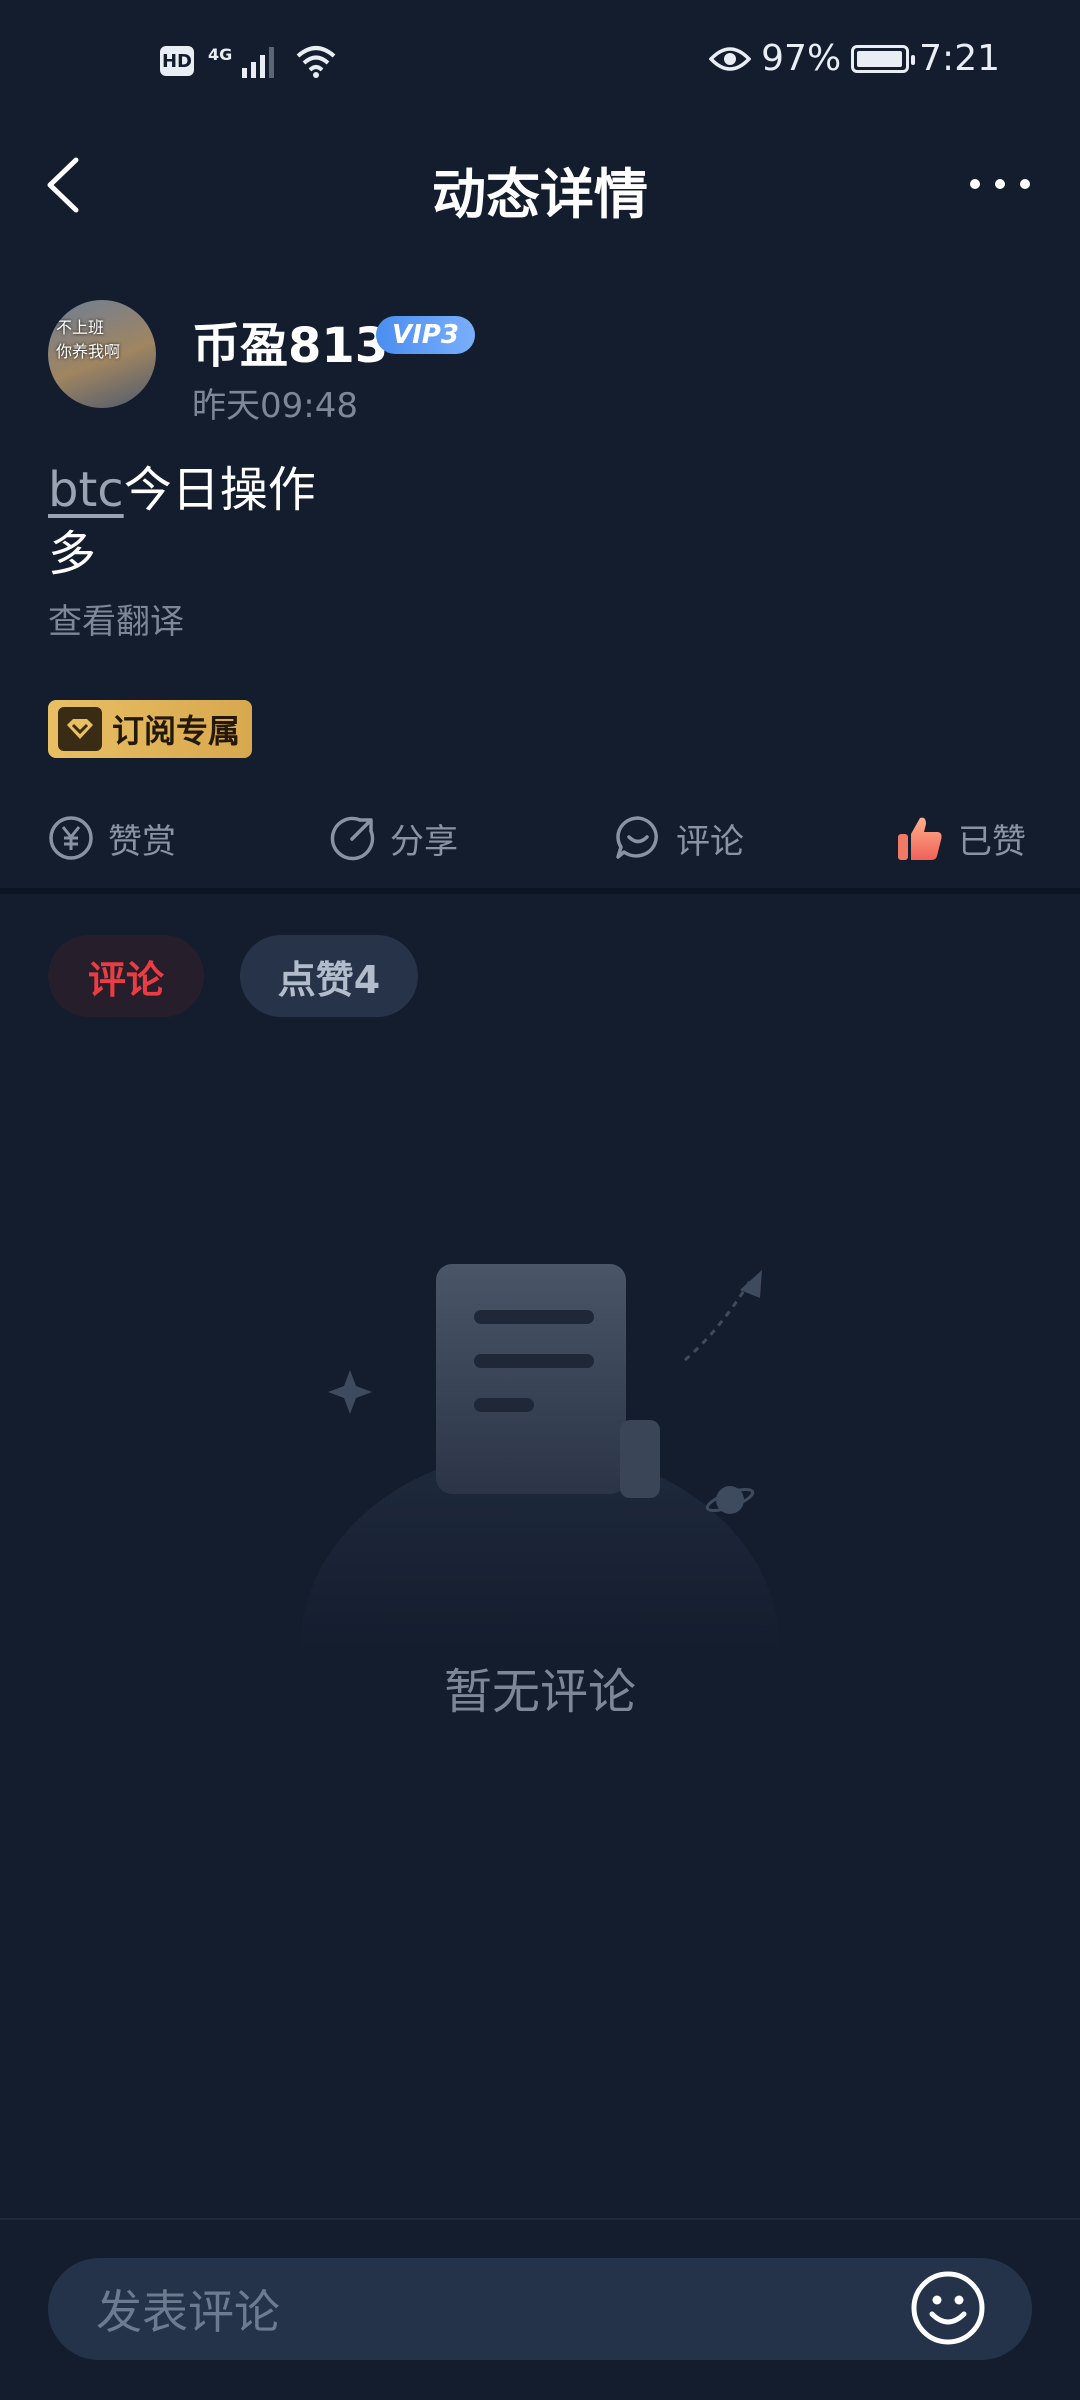 The image size is (1080, 2400). Describe the element at coordinates (710, 841) in the screenshot. I see `comment-label: 评论` at that location.